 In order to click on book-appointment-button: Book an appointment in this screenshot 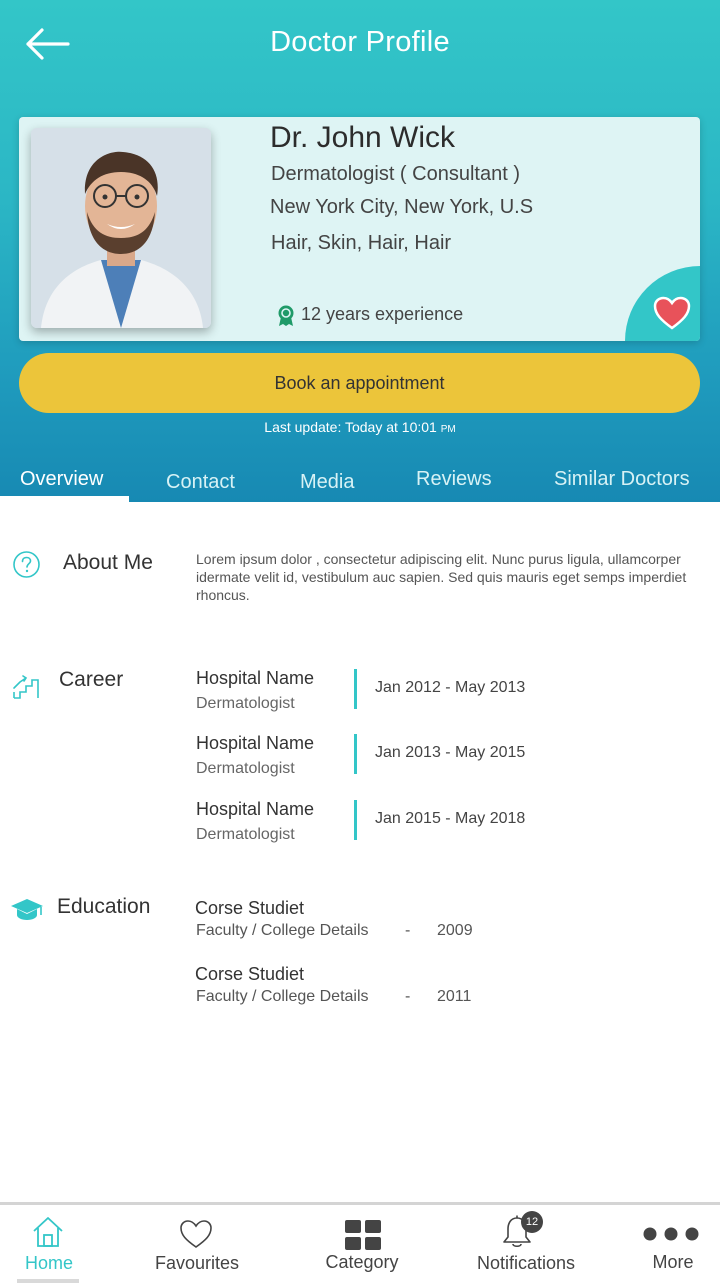, I will do `click(359, 383)`.